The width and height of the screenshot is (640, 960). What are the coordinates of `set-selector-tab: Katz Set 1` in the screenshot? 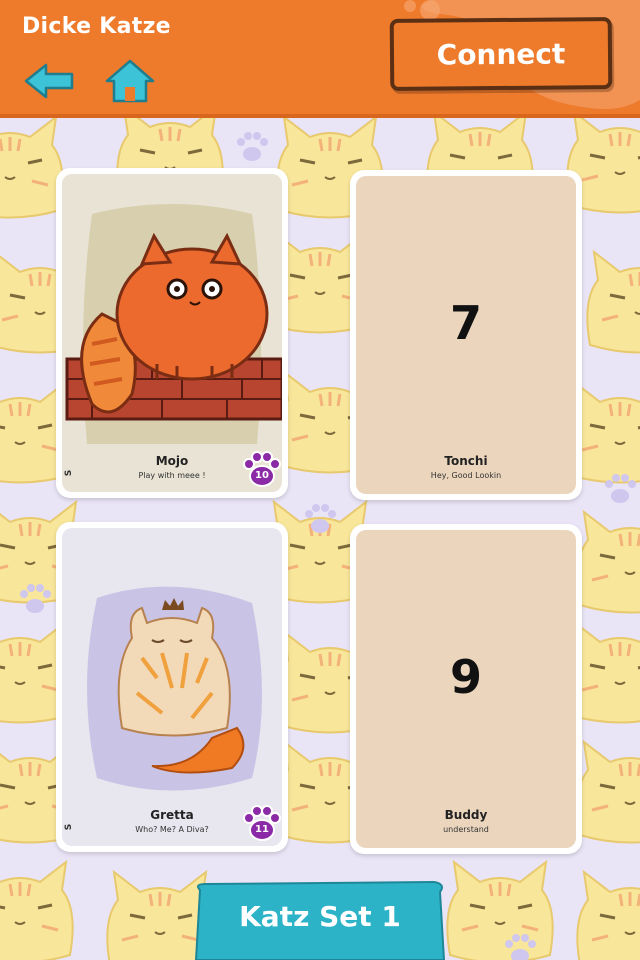 It's located at (320, 920).